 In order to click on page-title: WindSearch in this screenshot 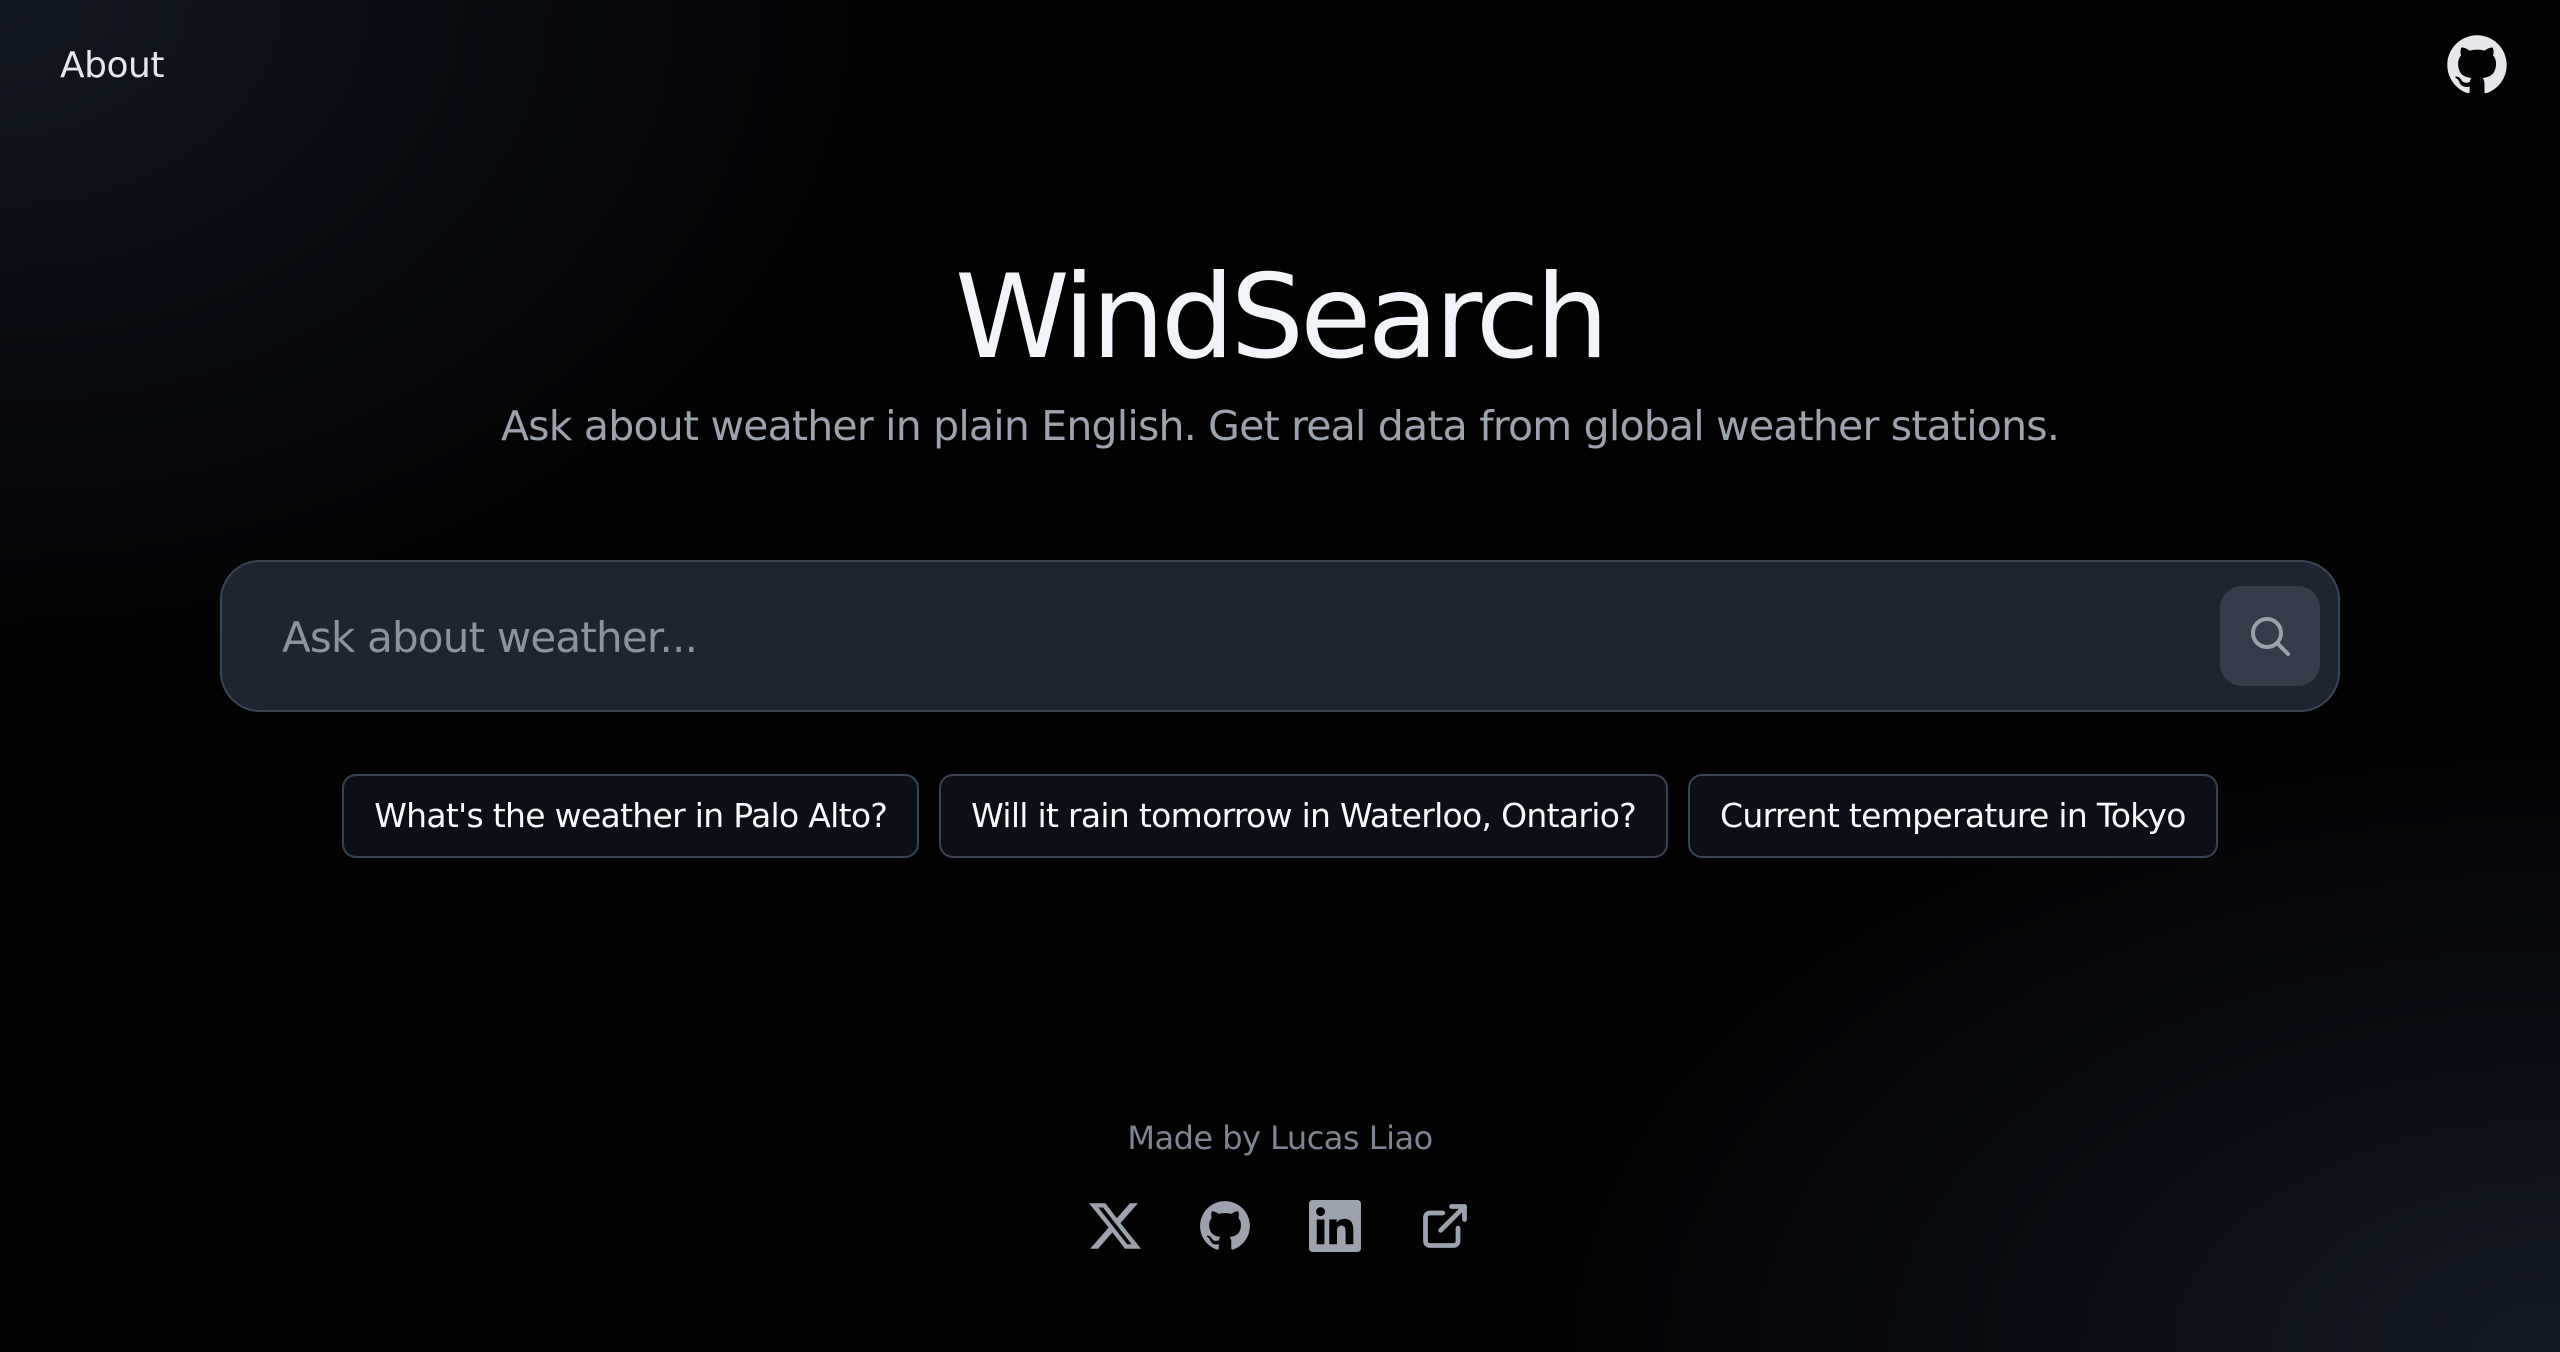, I will do `click(1281, 317)`.